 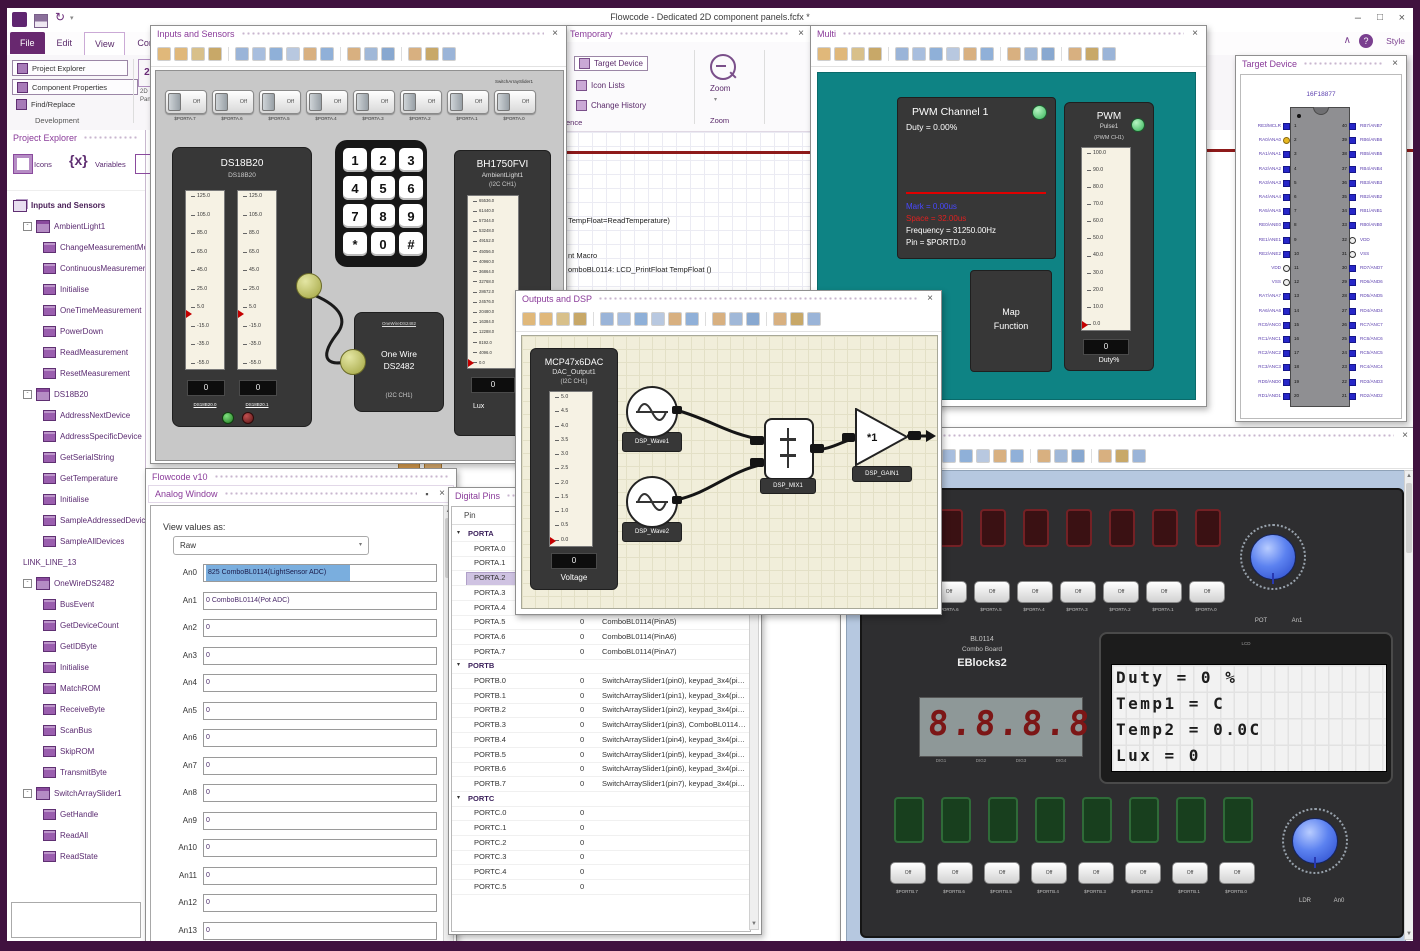 I want to click on board-button-$PORTB.3: Off, so click(x=1096, y=873).